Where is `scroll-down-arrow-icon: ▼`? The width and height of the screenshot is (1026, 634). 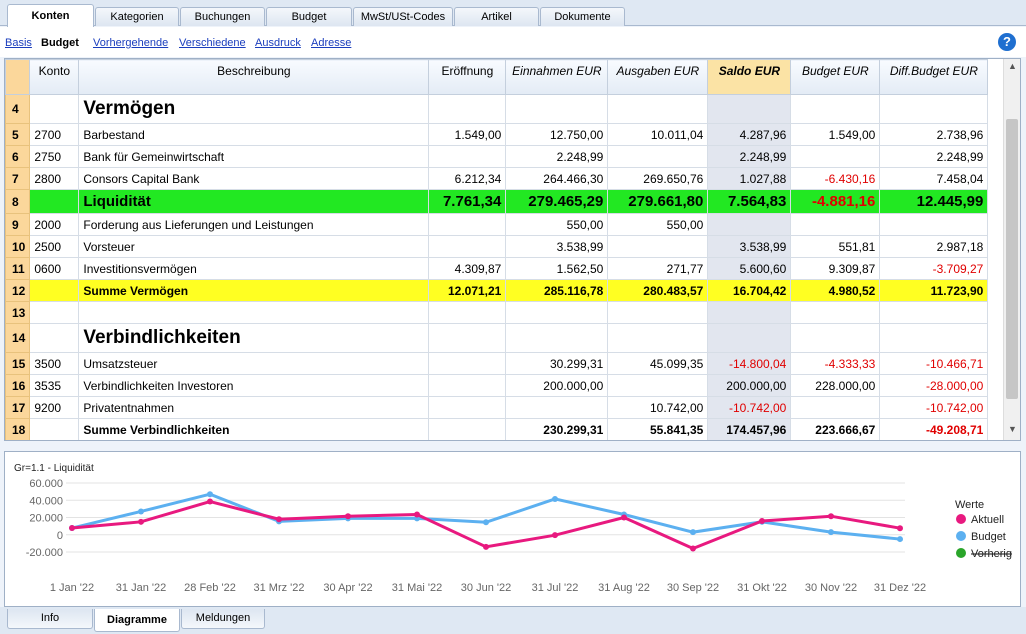
scroll-down-arrow-icon: ▼ is located at coordinates (1012, 431).